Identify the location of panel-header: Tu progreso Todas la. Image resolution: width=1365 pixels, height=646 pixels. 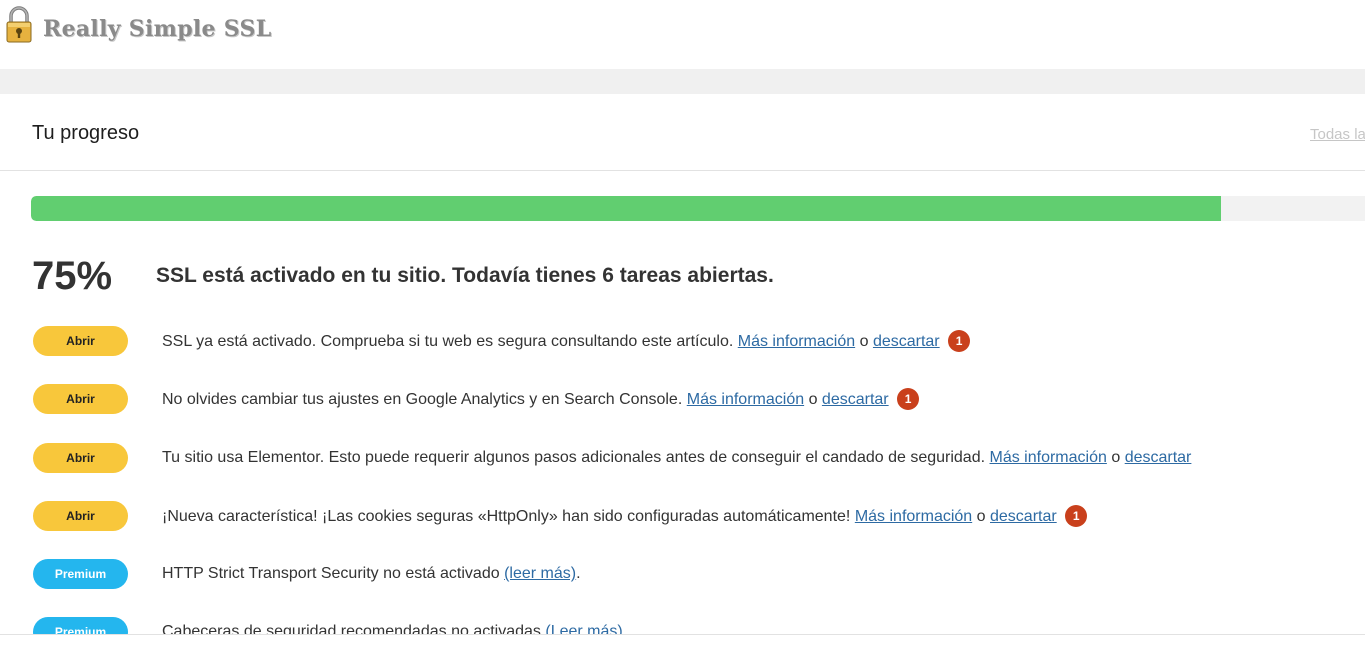
(682, 132).